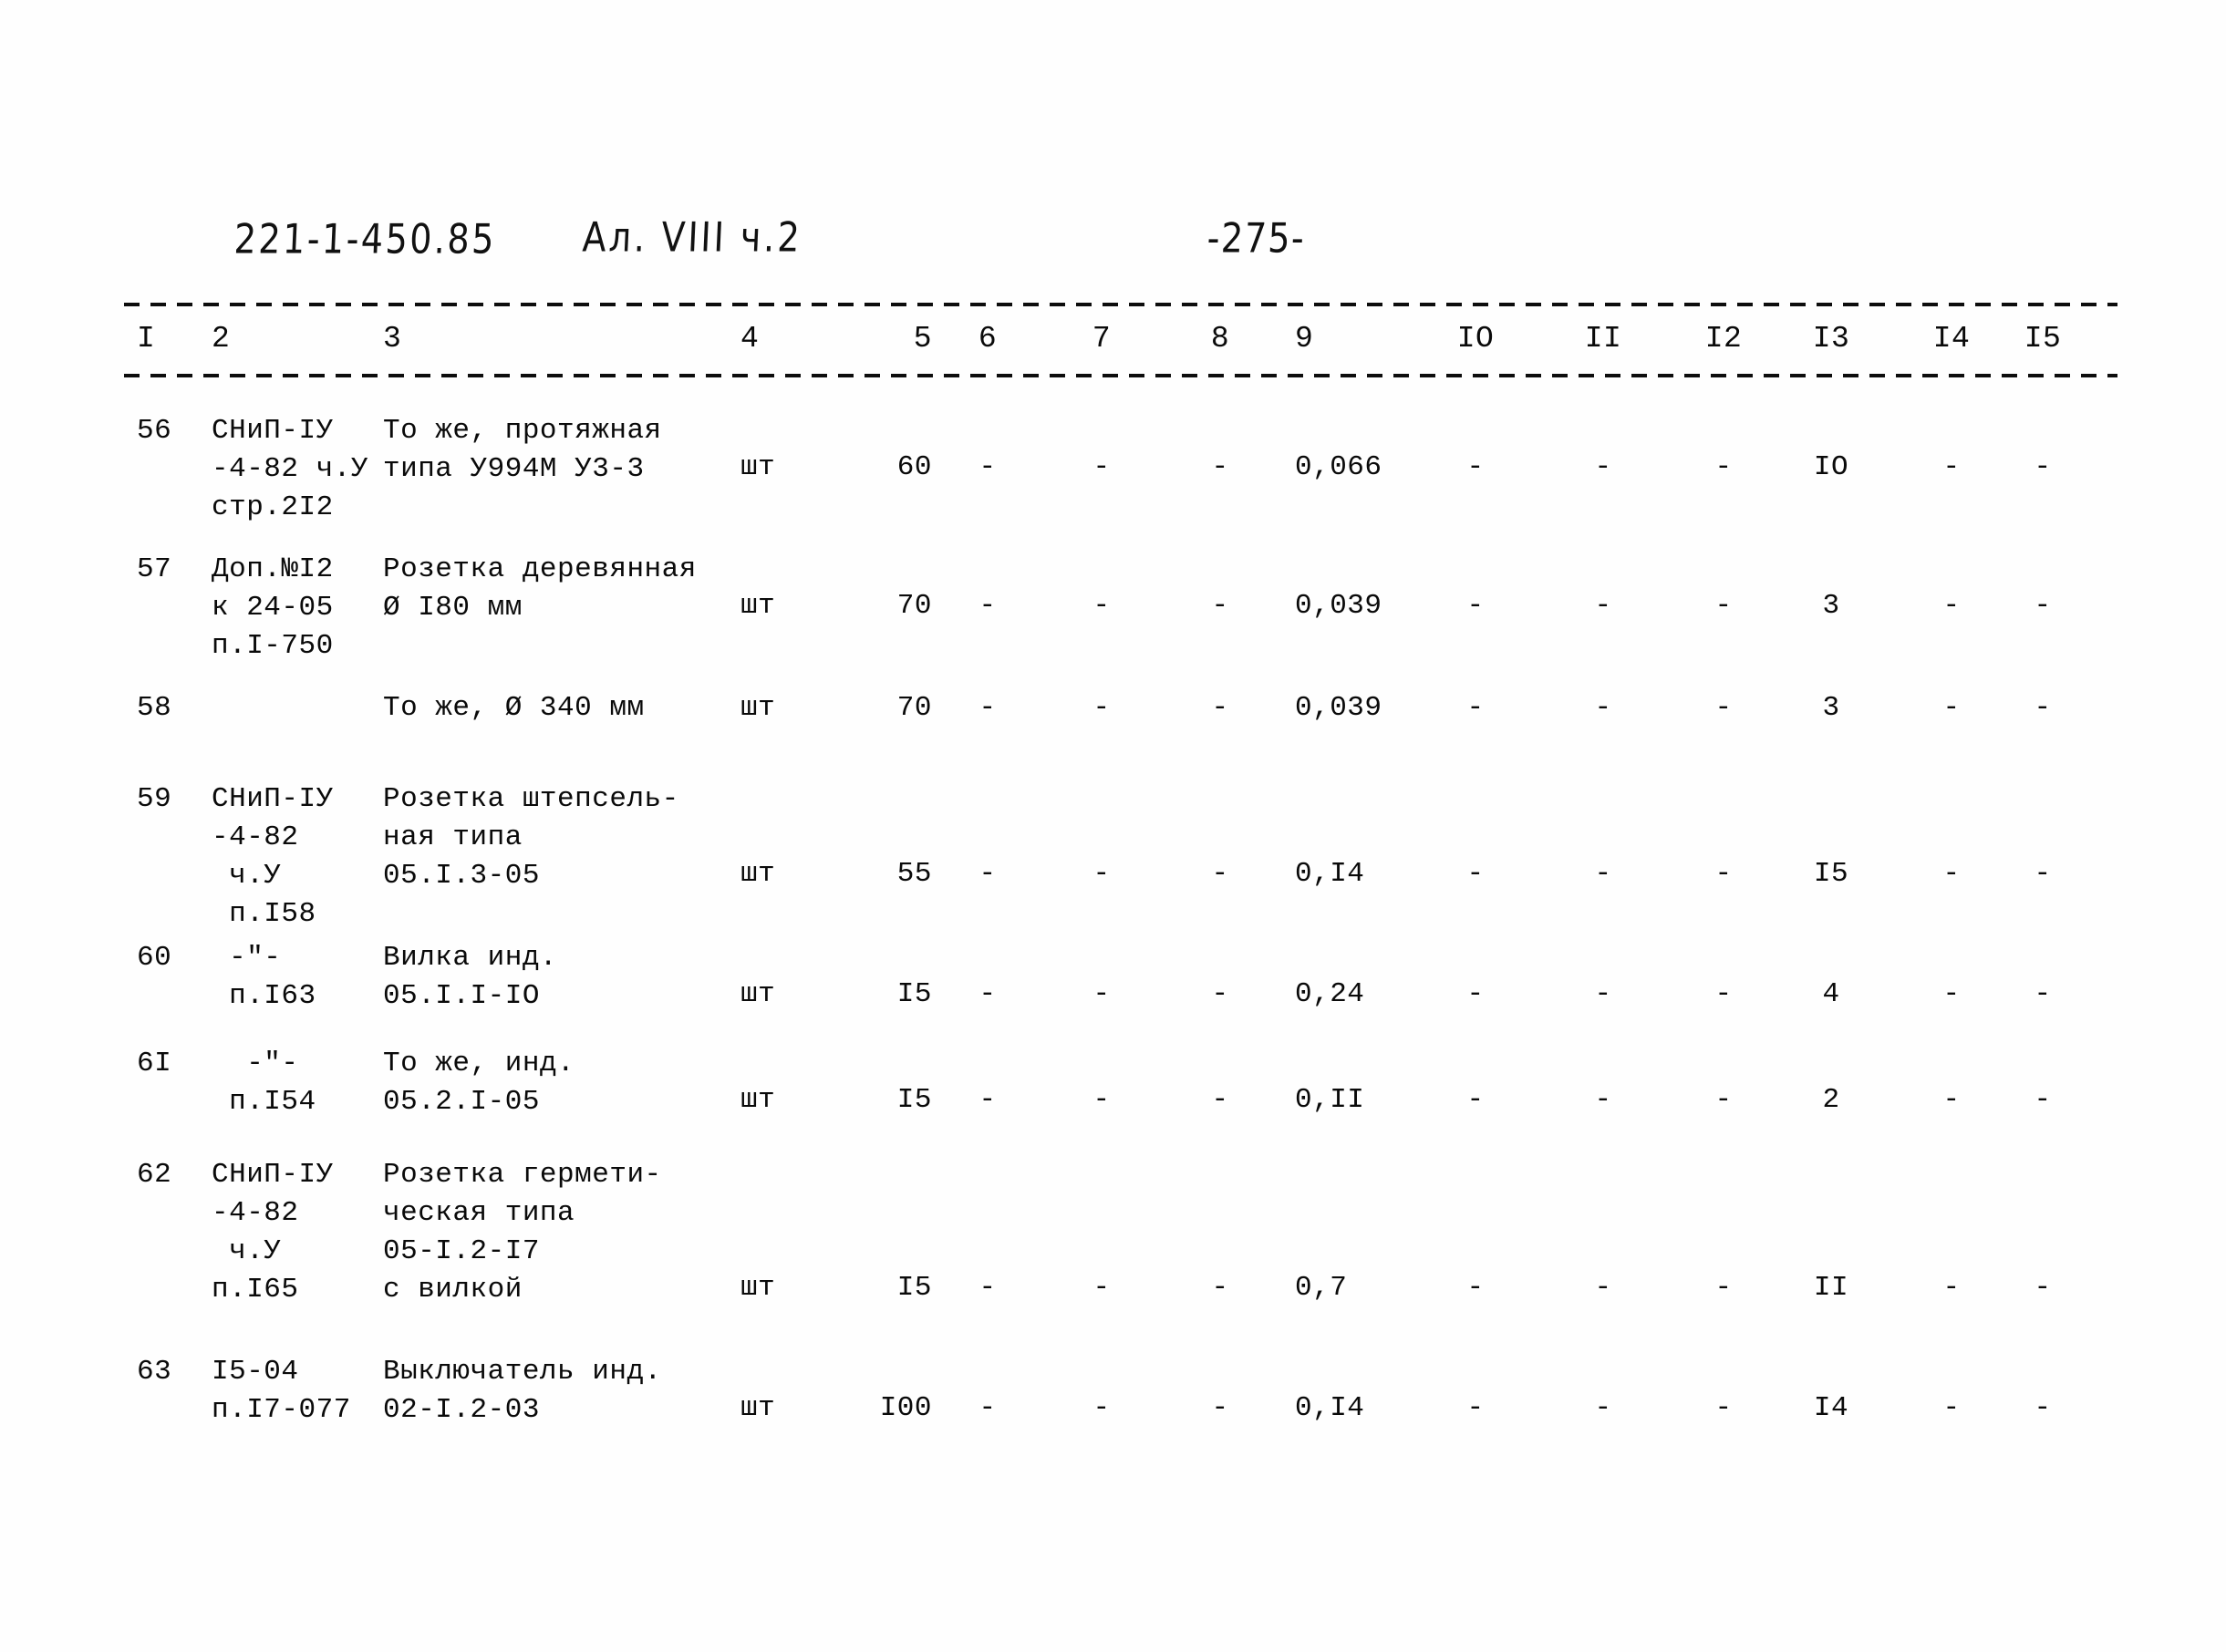 Image resolution: width=2226 pixels, height=1652 pixels. I want to click on table-header-bottom-rule, so click(1120, 375).